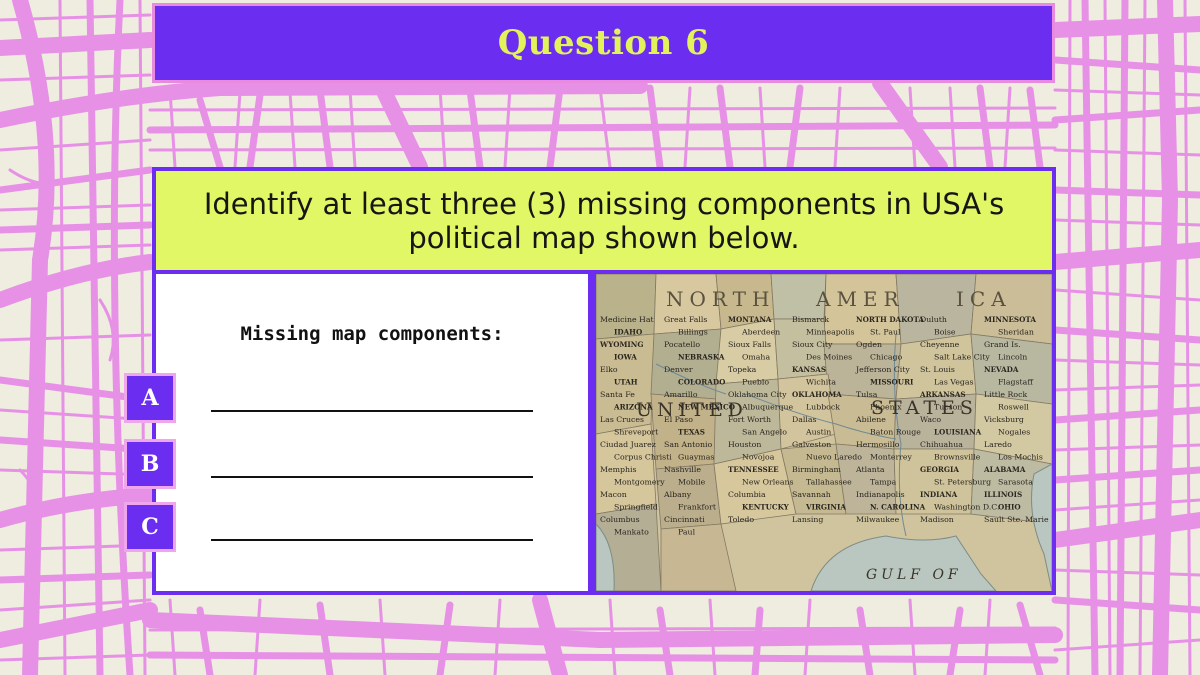 The height and width of the screenshot is (675, 1200). I want to click on map-label: Duluth, so click(933, 319).